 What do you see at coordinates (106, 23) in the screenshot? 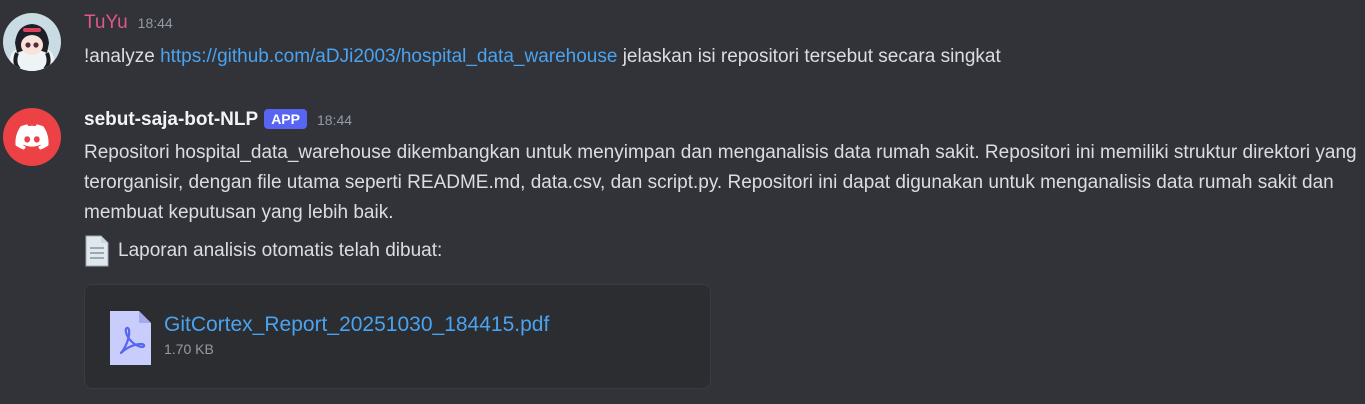
I see `username: TuYu` at bounding box center [106, 23].